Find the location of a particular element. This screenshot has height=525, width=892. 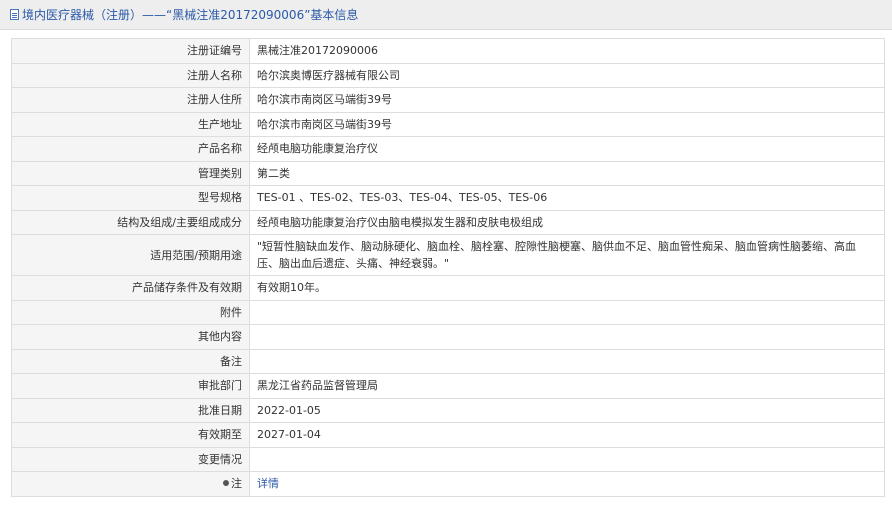

table-row: 结构及组成/主要组成成分 经颅电脑功能康复治疗仪由脑电模拟发生器和皮肤电极组成 is located at coordinates (448, 222).